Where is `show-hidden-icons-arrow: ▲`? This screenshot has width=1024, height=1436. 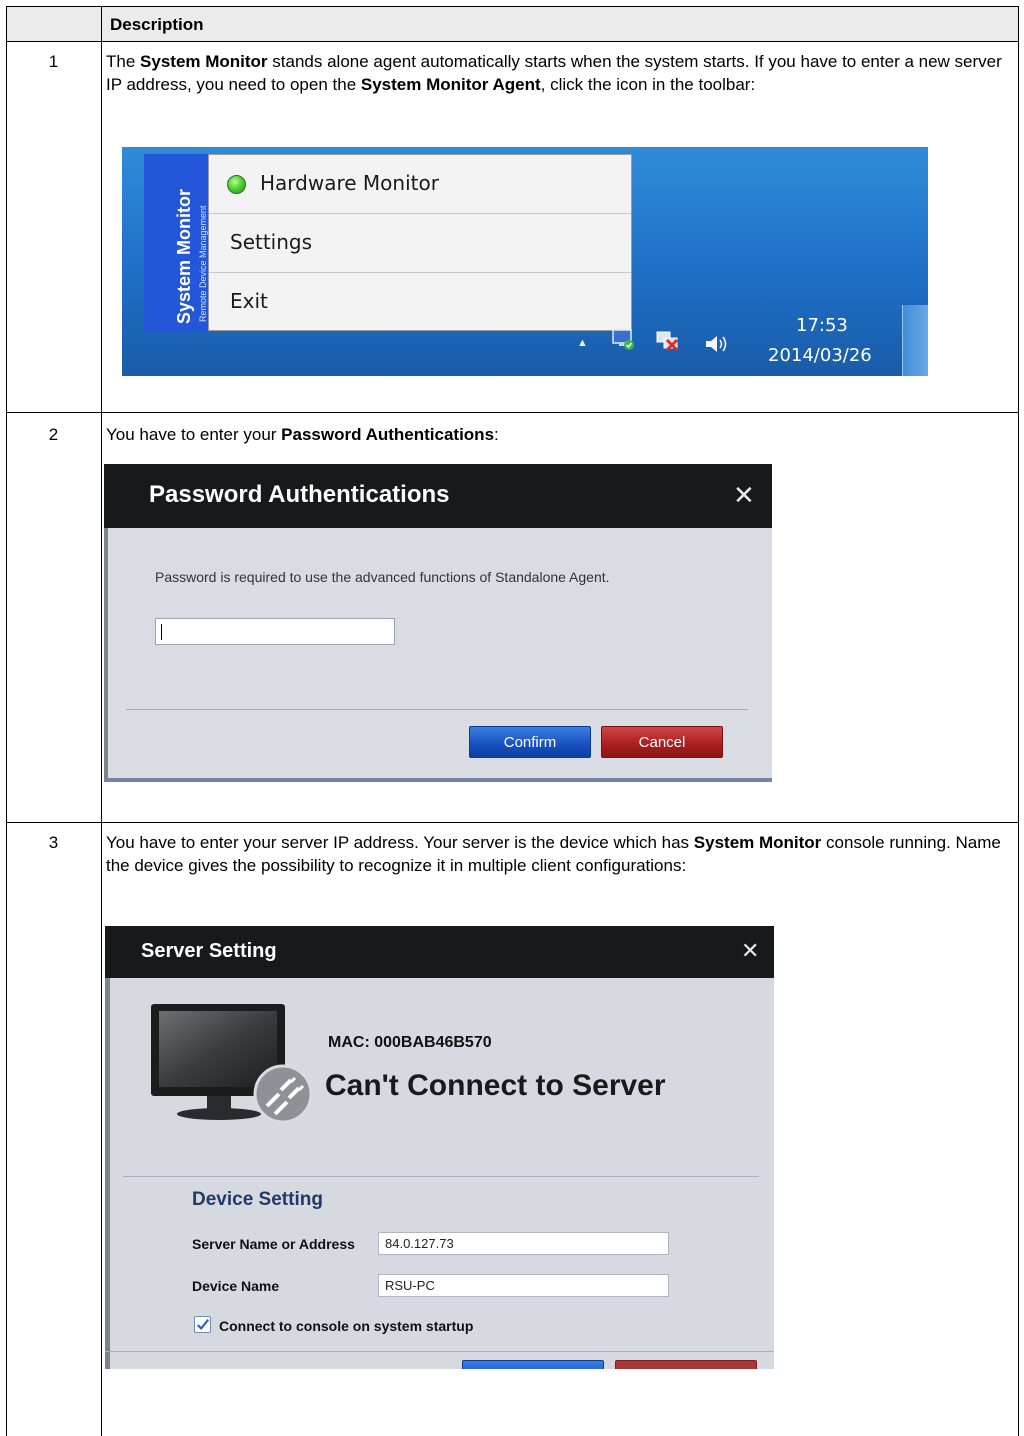
show-hidden-icons-arrow: ▲ is located at coordinates (582, 343).